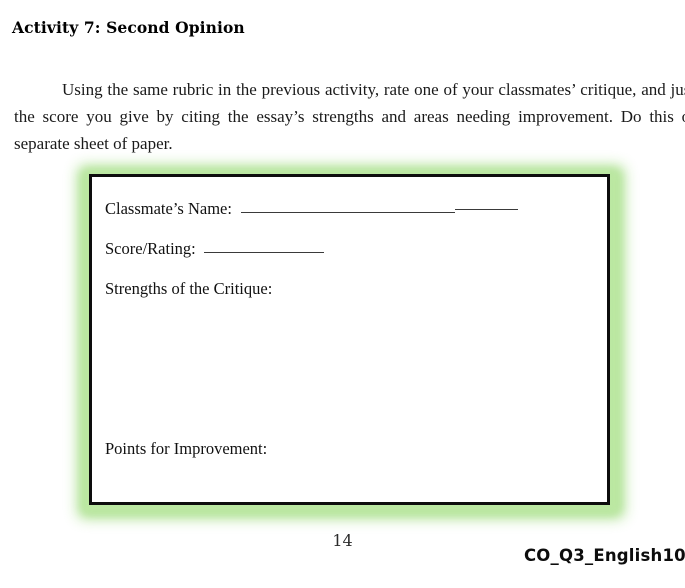 This screenshot has width=685, height=588. I want to click on field-label-points-for-improvement: Points for Improvement:, so click(186, 448).